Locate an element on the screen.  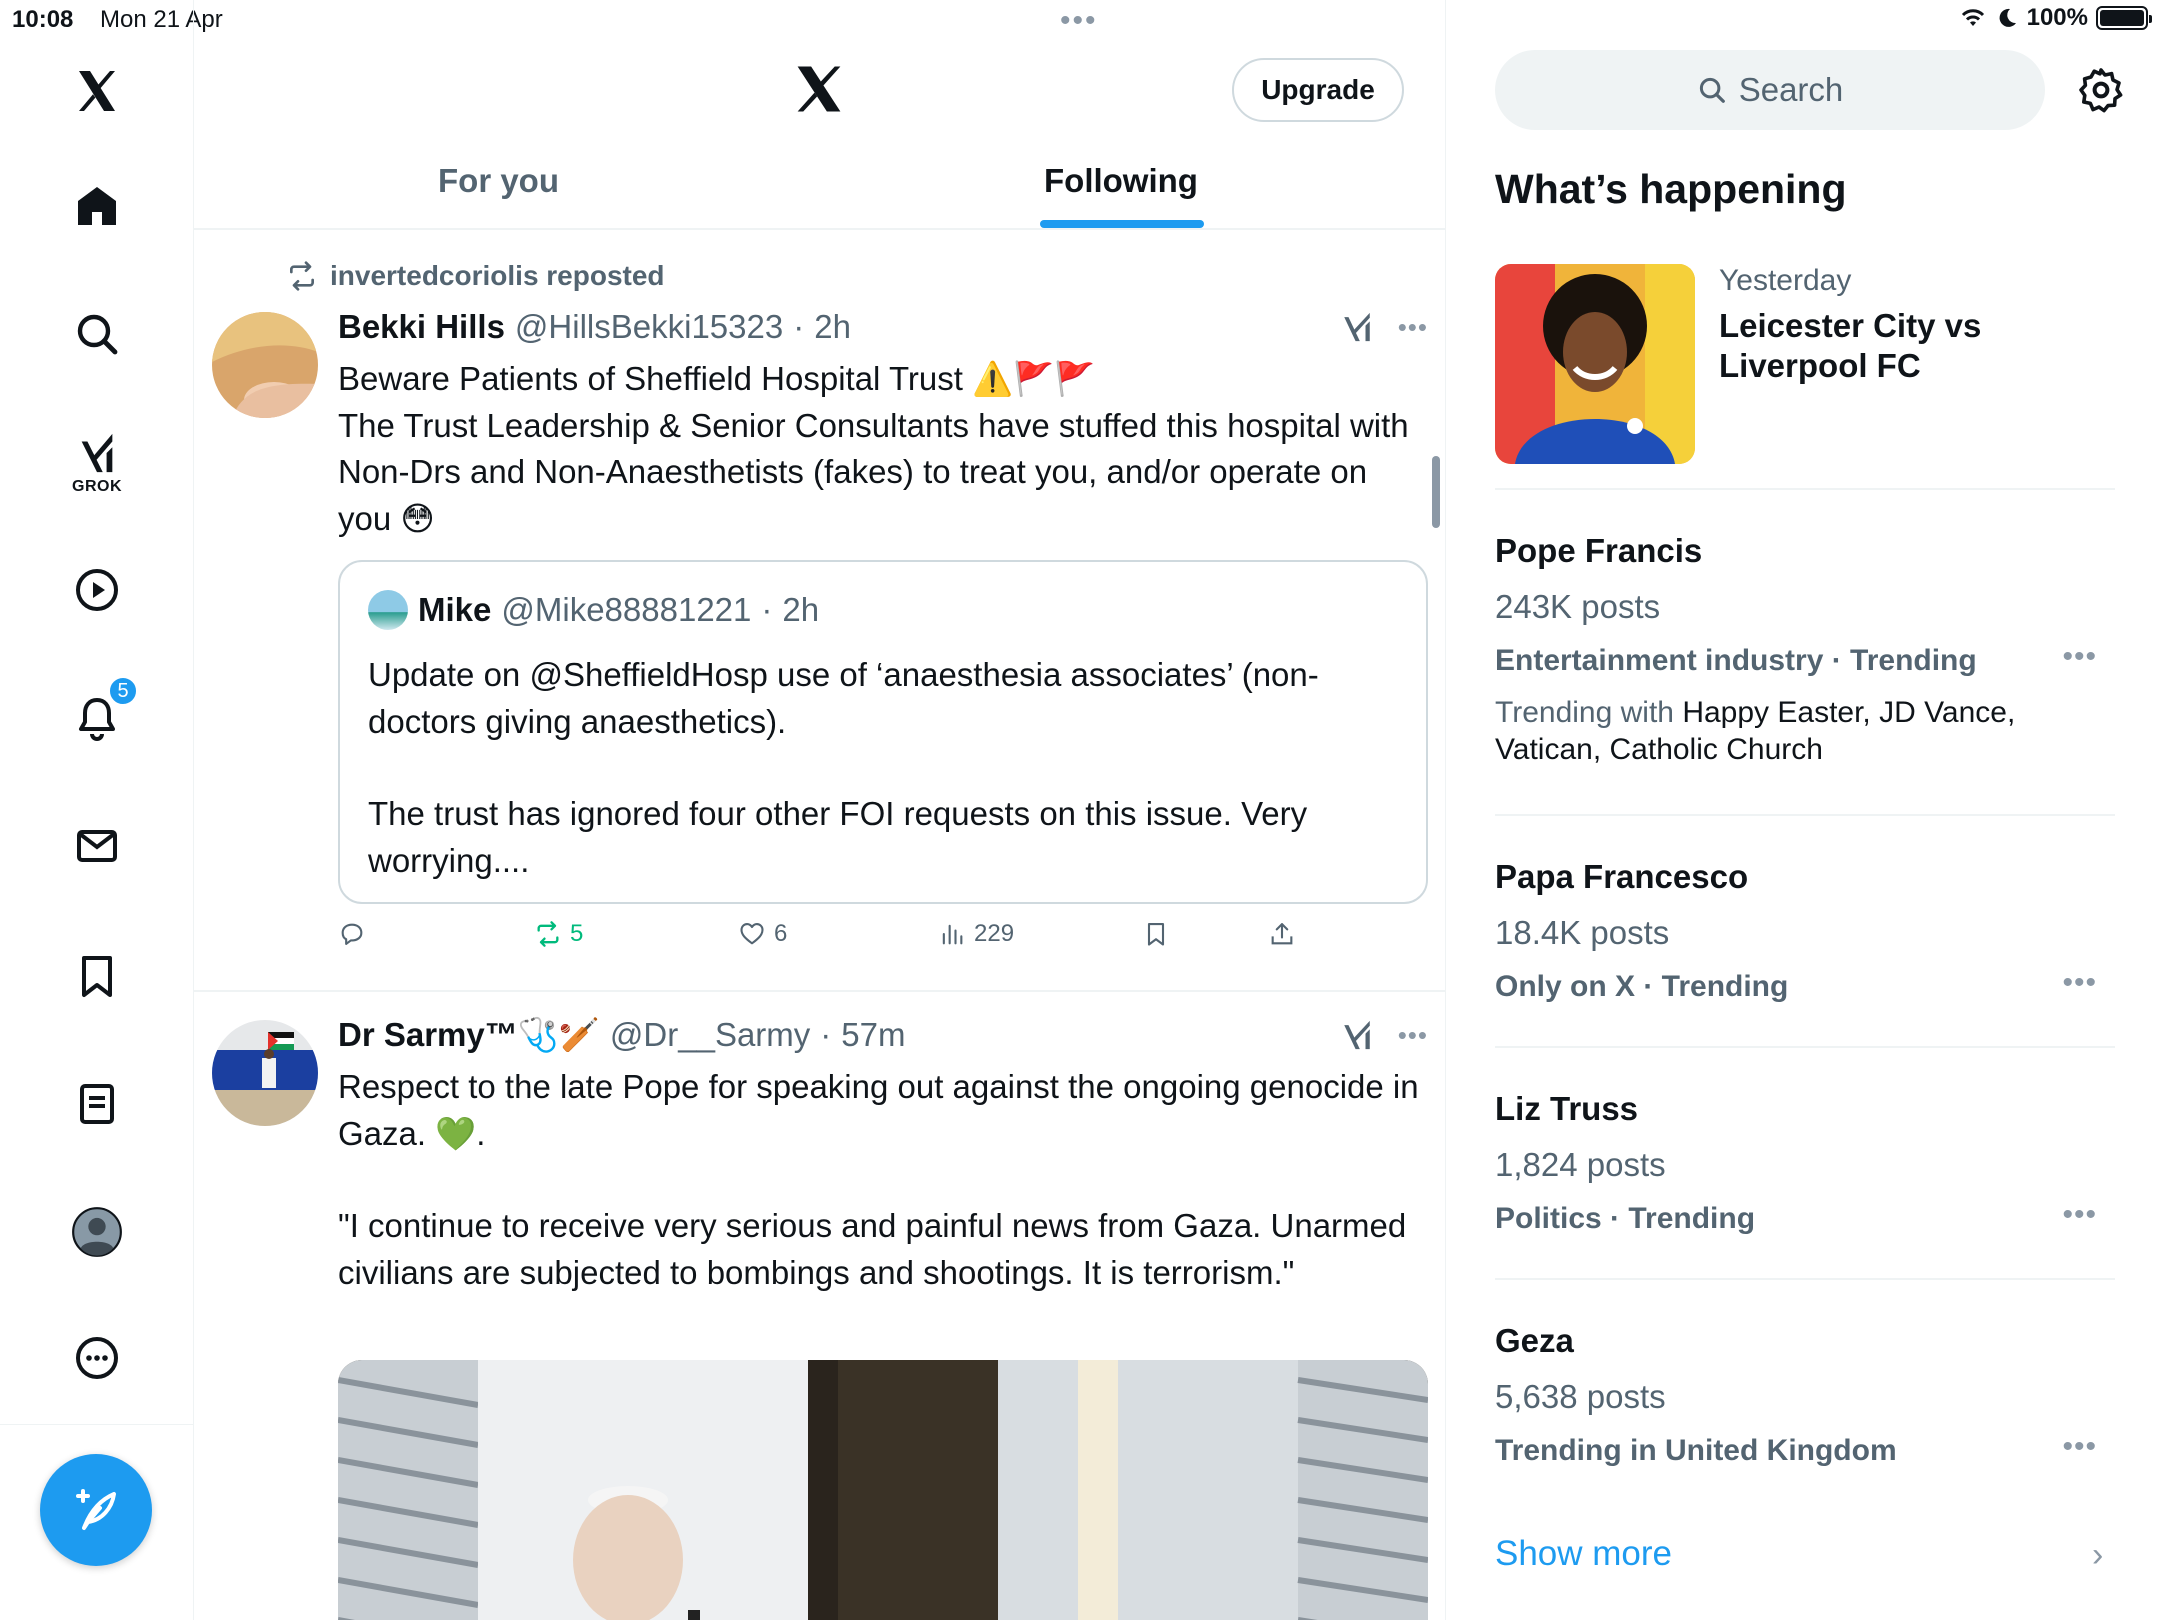
repost-icon is located at coordinates (302, 276).